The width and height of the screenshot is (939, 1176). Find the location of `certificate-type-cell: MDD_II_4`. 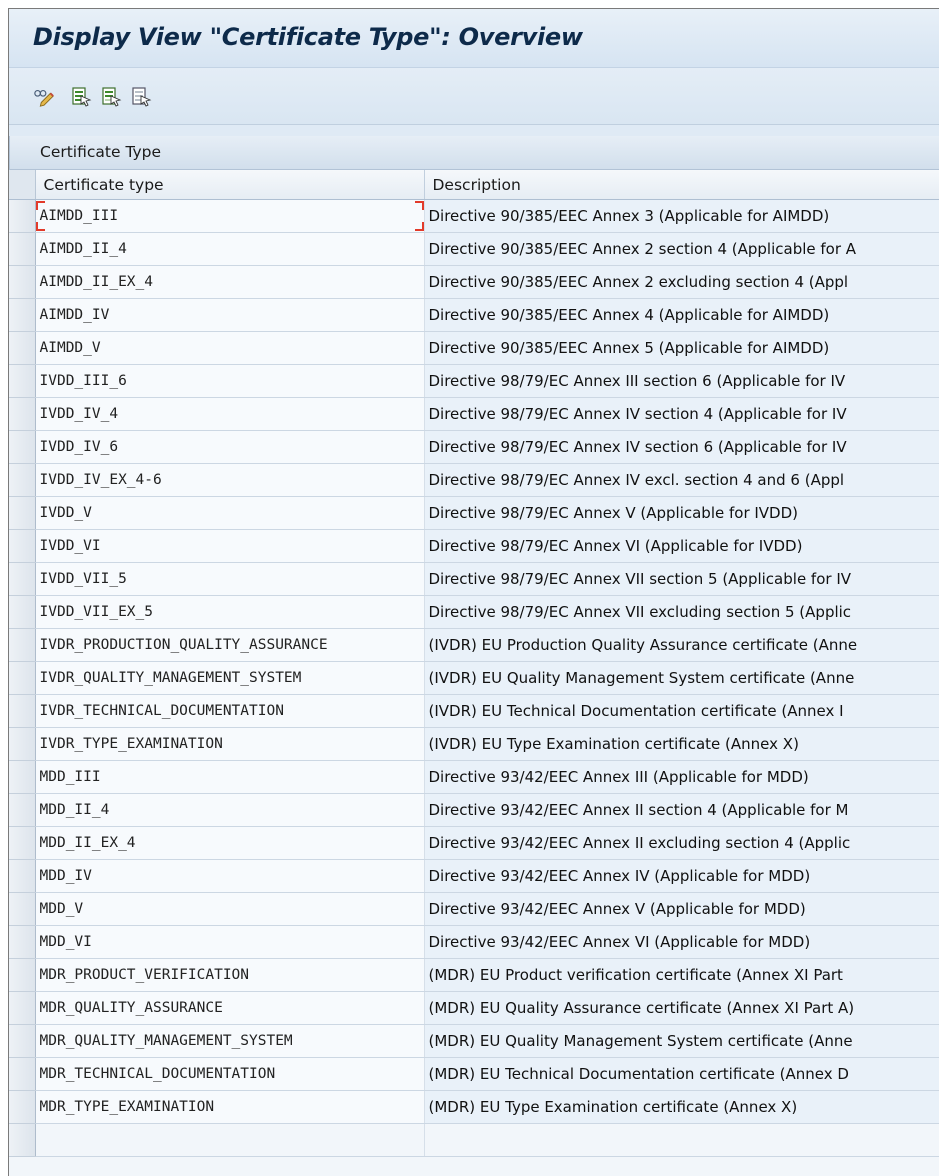

certificate-type-cell: MDD_II_4 is located at coordinates (230, 810).